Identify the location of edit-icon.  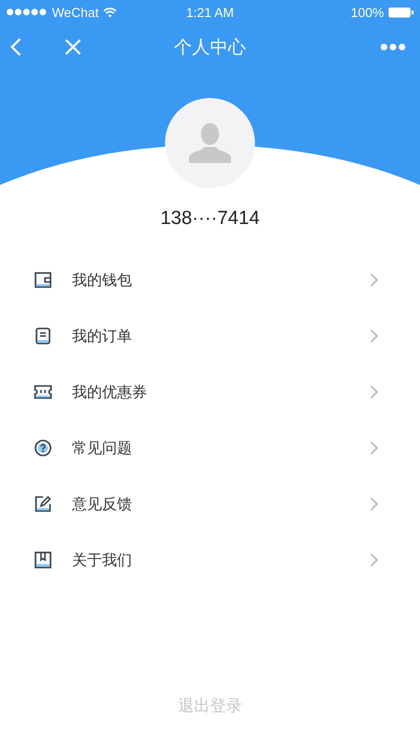
(43, 504).